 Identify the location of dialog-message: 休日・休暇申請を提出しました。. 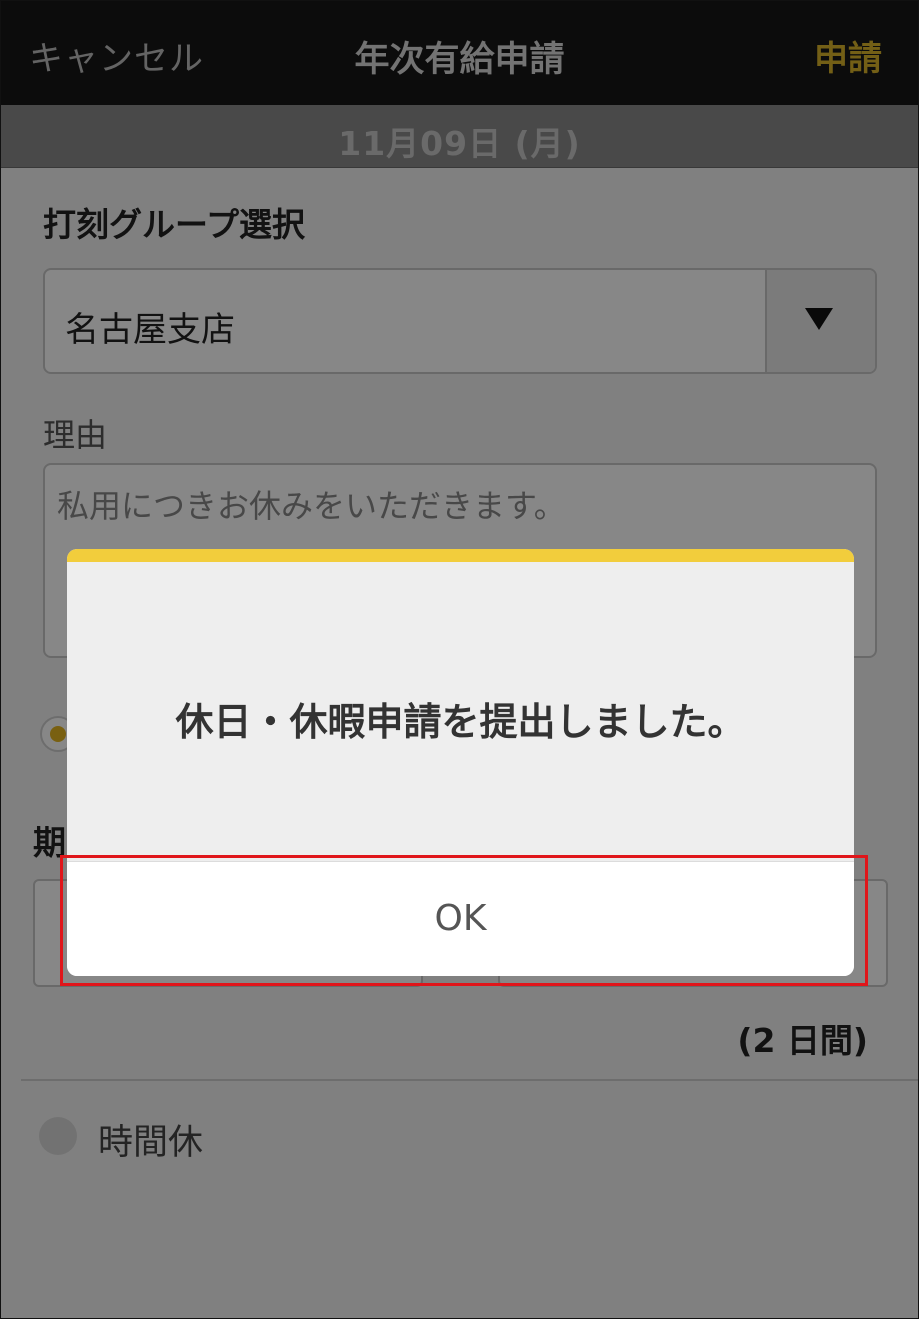
(460, 722).